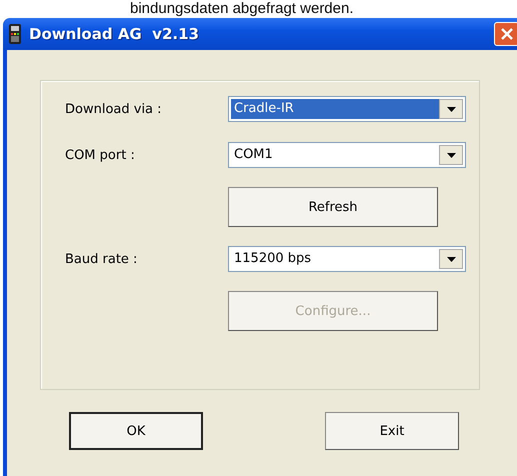 The image size is (517, 476). What do you see at coordinates (101, 259) in the screenshot?
I see `field-label: Baud rate :` at bounding box center [101, 259].